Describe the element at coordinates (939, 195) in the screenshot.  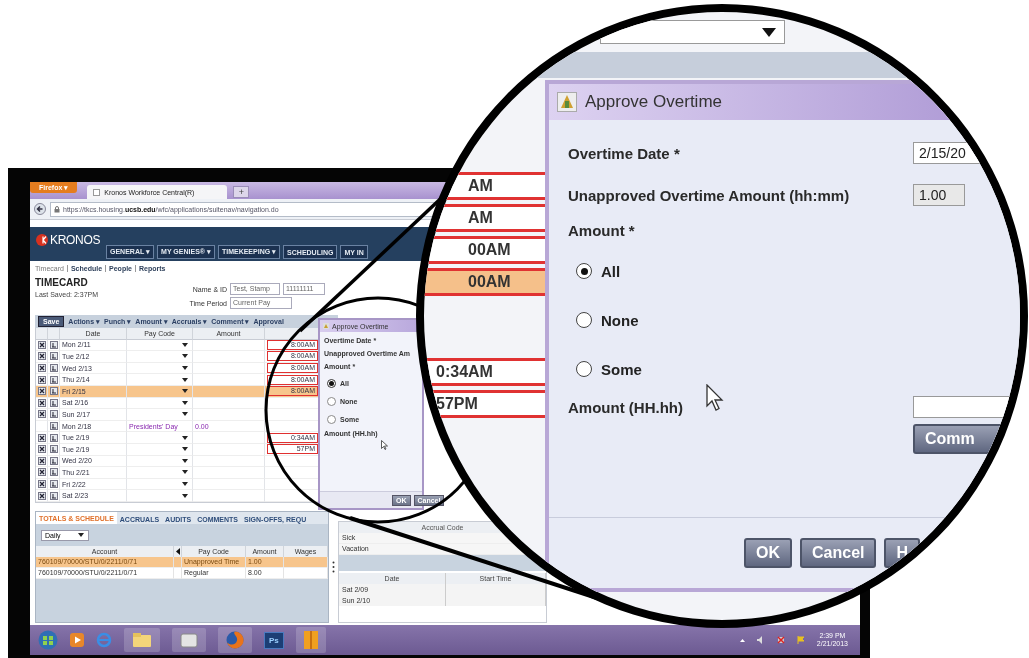
I see `amount-field: 1.00` at that location.